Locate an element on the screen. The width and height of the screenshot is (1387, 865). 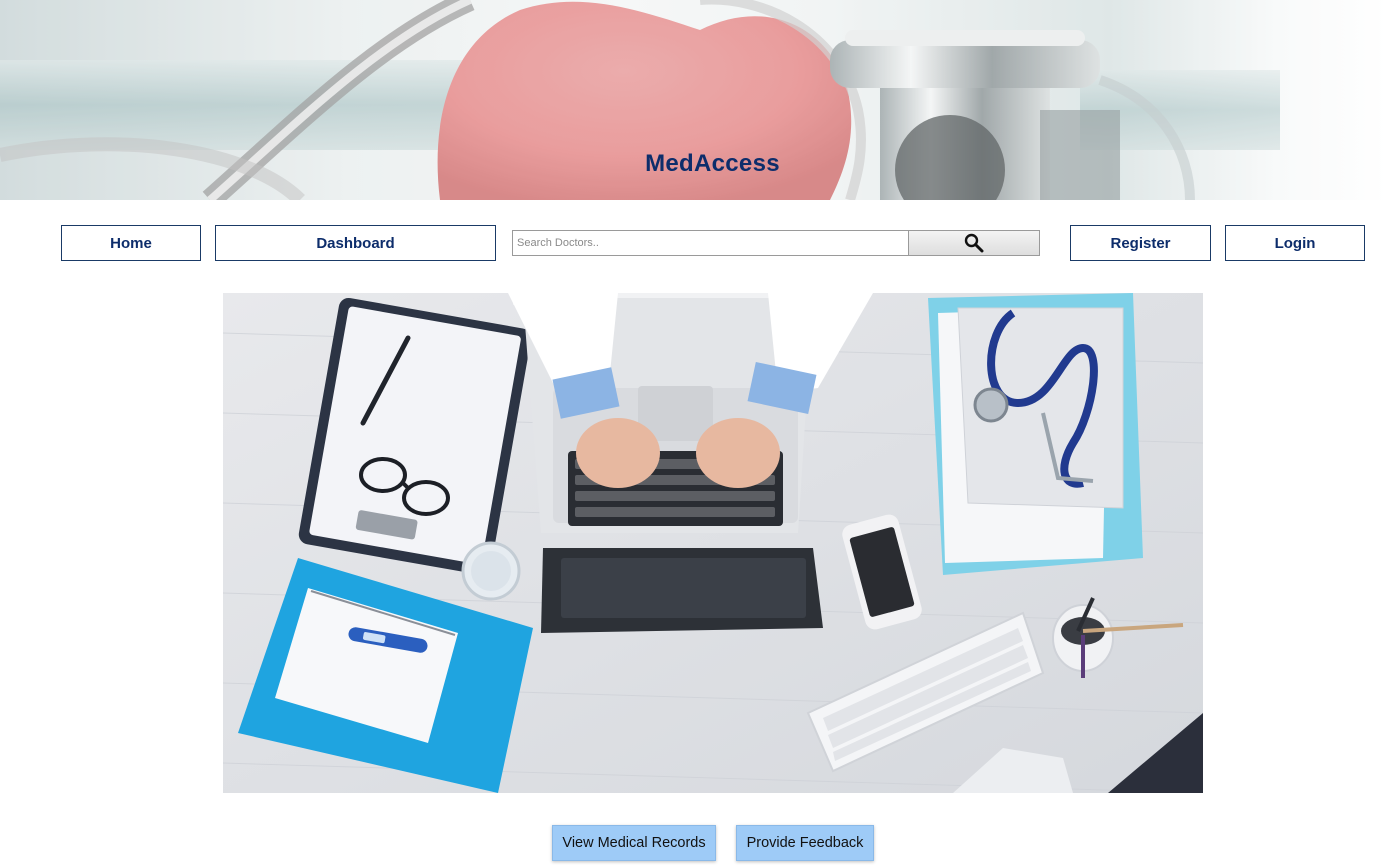
nav-home-button: Home is located at coordinates (131, 243).